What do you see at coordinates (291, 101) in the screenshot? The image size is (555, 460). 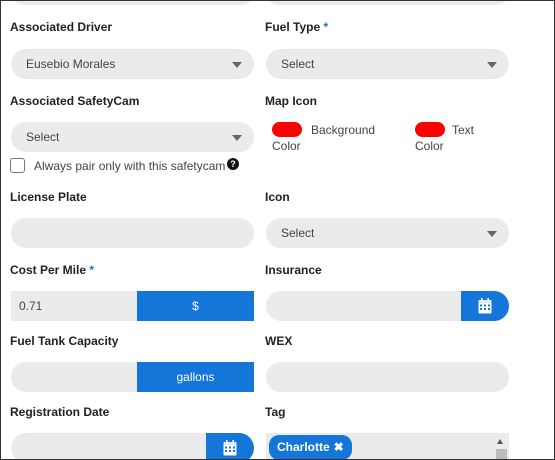 I see `map-icon-label: Map Icon` at bounding box center [291, 101].